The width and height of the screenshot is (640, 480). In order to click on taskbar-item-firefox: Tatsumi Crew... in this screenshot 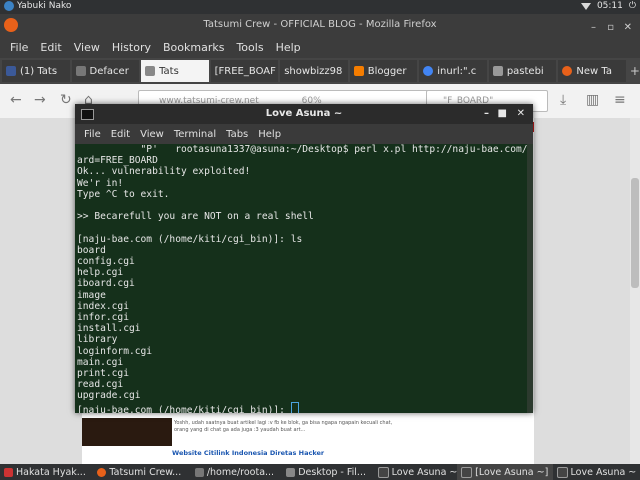, I will do `click(141, 472)`.